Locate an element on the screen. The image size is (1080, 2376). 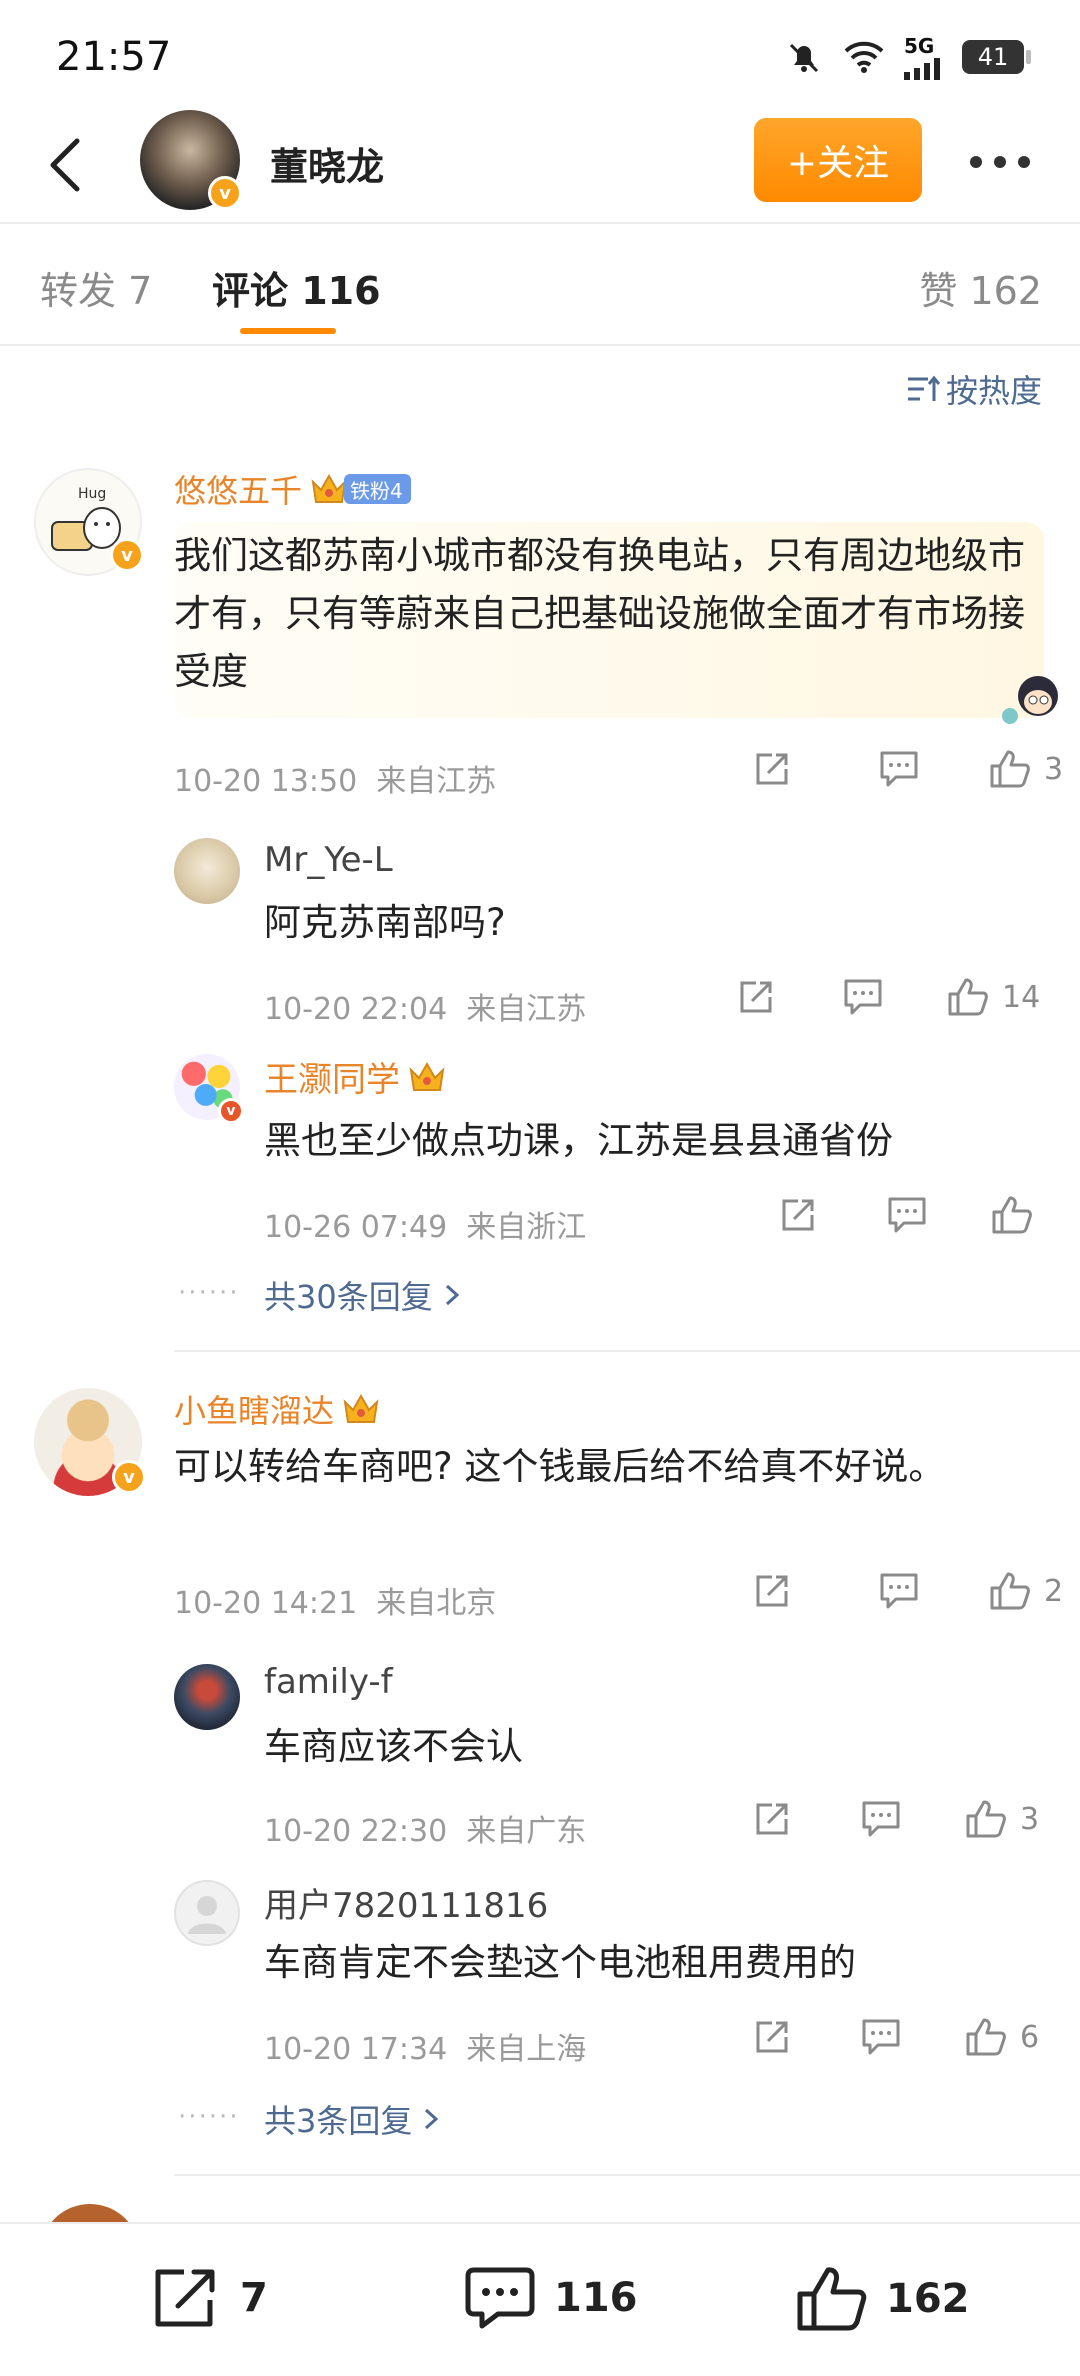
tab-likes: 赞 162 is located at coordinates (980, 287).